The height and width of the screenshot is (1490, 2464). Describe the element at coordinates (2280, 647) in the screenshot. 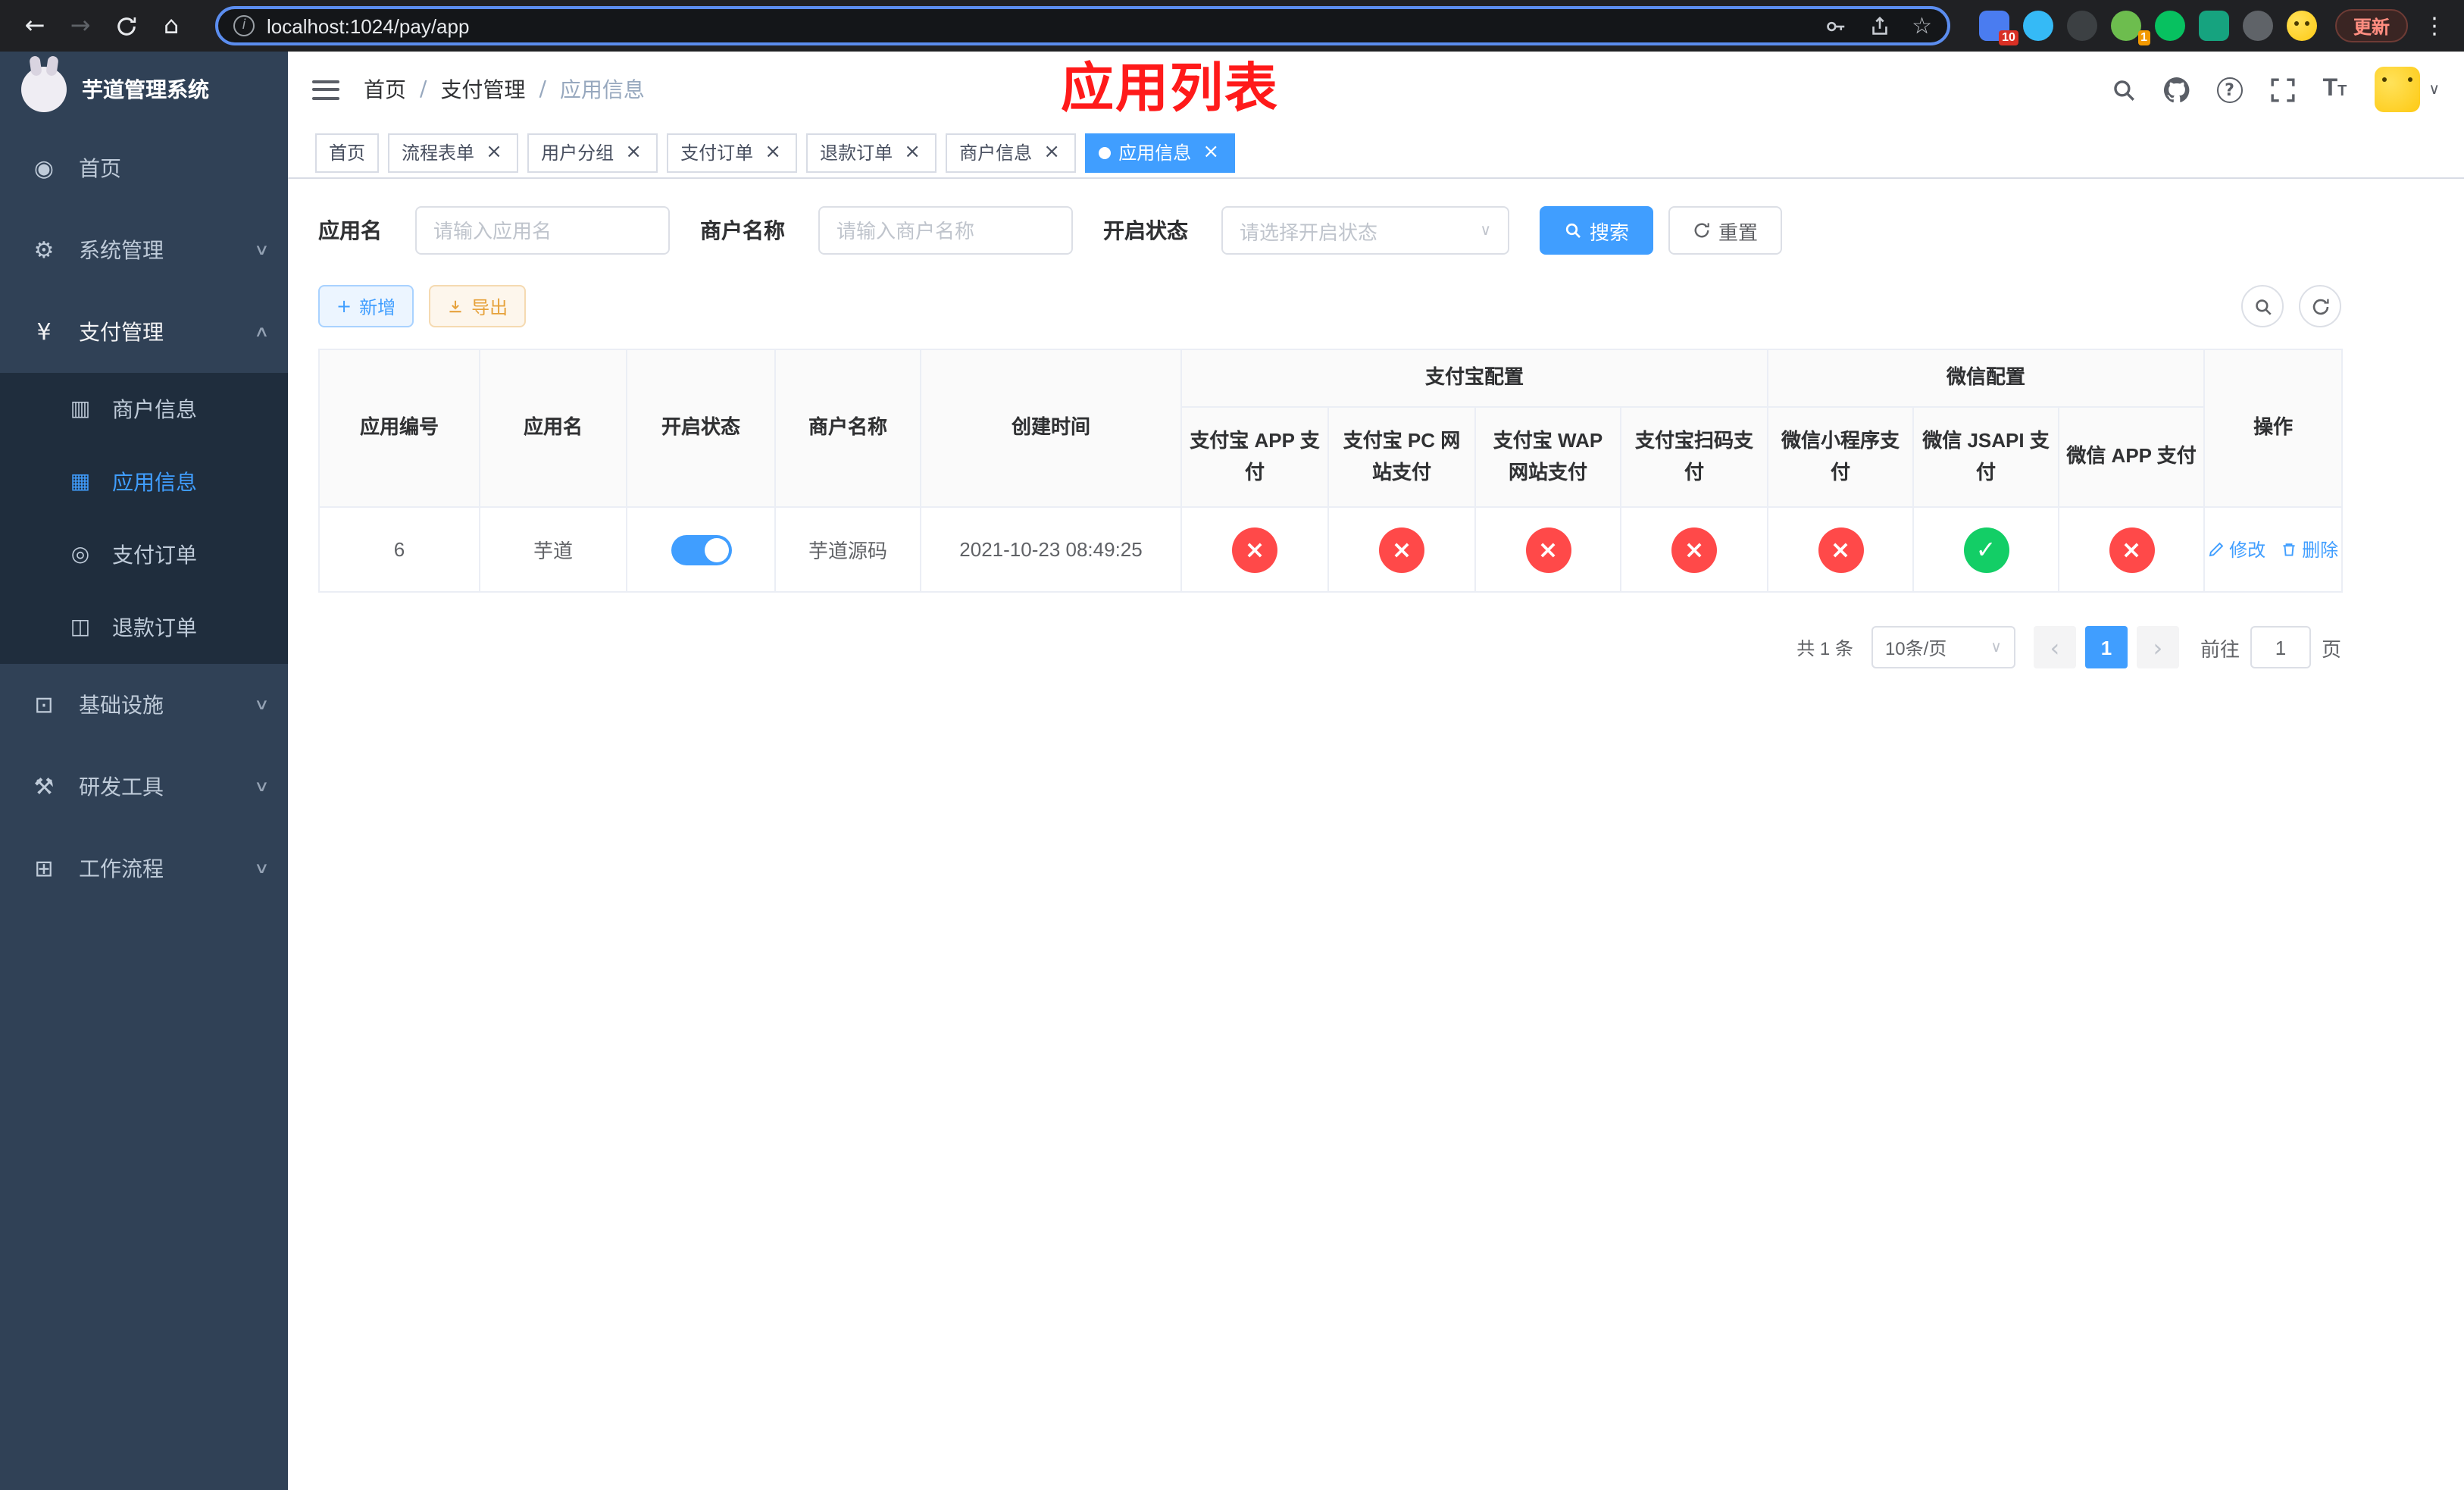

I see `goto-page-input` at that location.